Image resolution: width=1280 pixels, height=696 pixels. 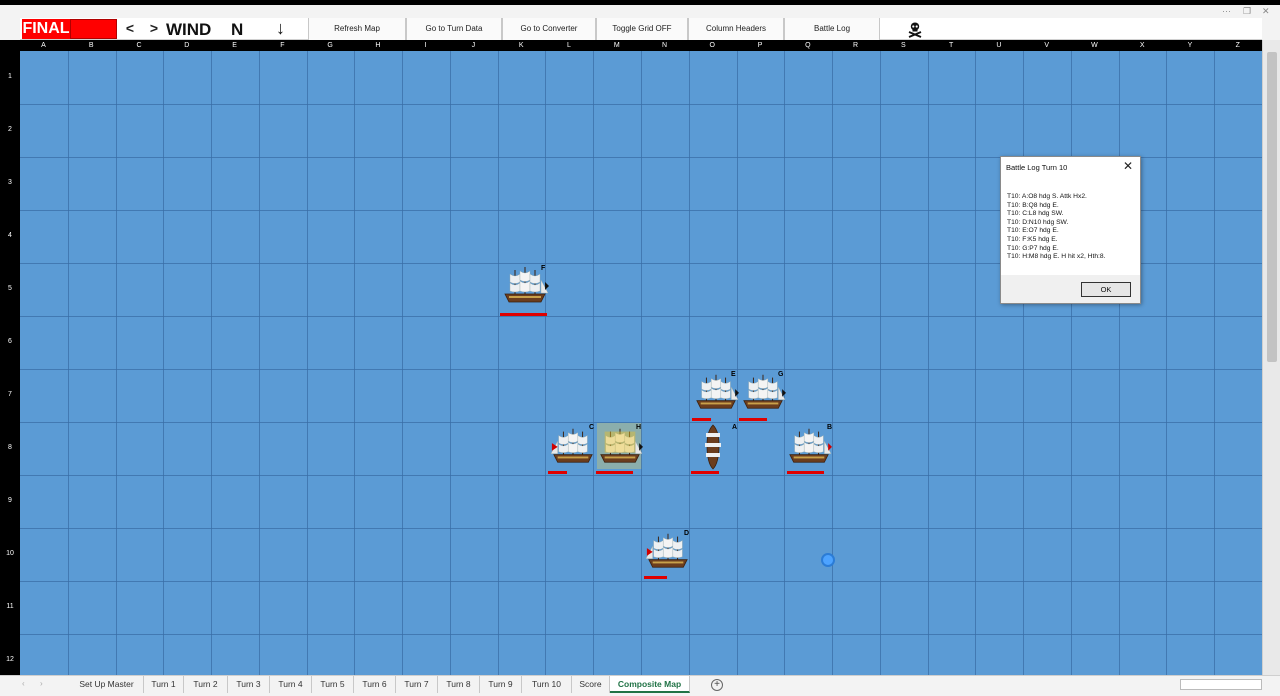 I want to click on battle-log-button: Battle Log, so click(x=832, y=29).